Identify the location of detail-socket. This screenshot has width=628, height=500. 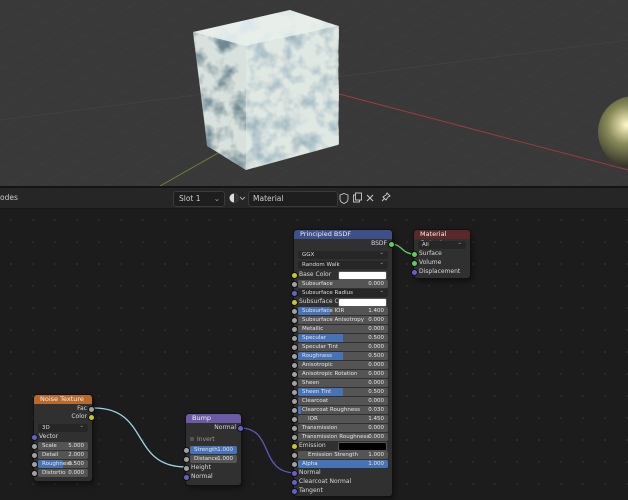
(34, 455).